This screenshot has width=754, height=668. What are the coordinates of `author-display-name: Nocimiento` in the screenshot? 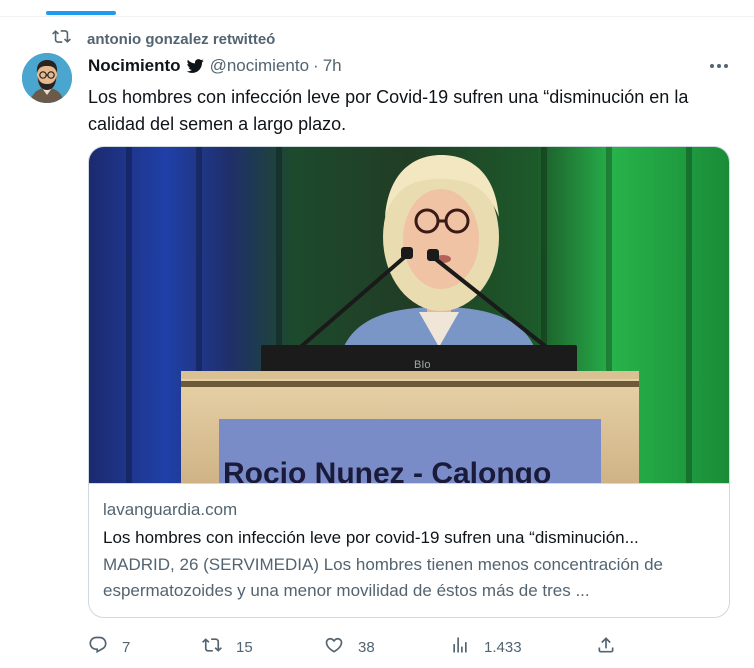 It's located at (134, 66).